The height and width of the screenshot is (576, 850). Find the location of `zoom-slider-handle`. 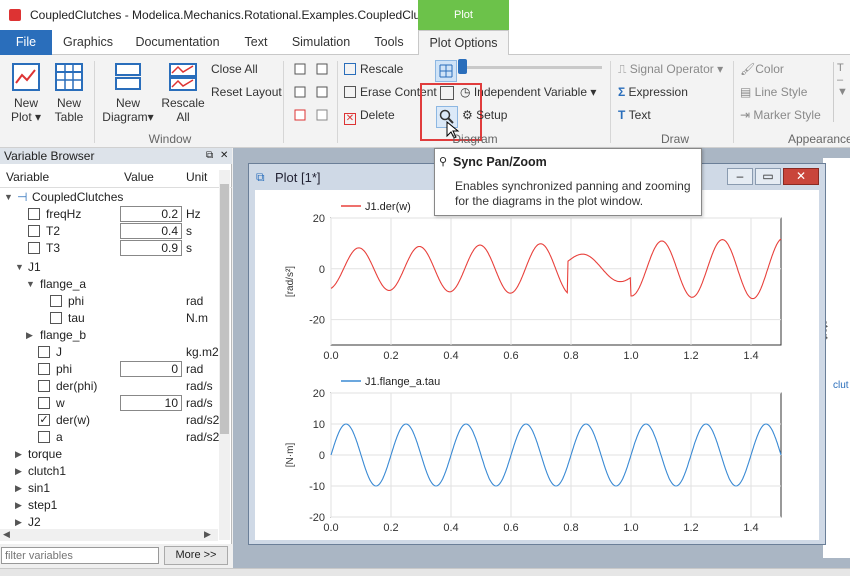

zoom-slider-handle is located at coordinates (462, 66).